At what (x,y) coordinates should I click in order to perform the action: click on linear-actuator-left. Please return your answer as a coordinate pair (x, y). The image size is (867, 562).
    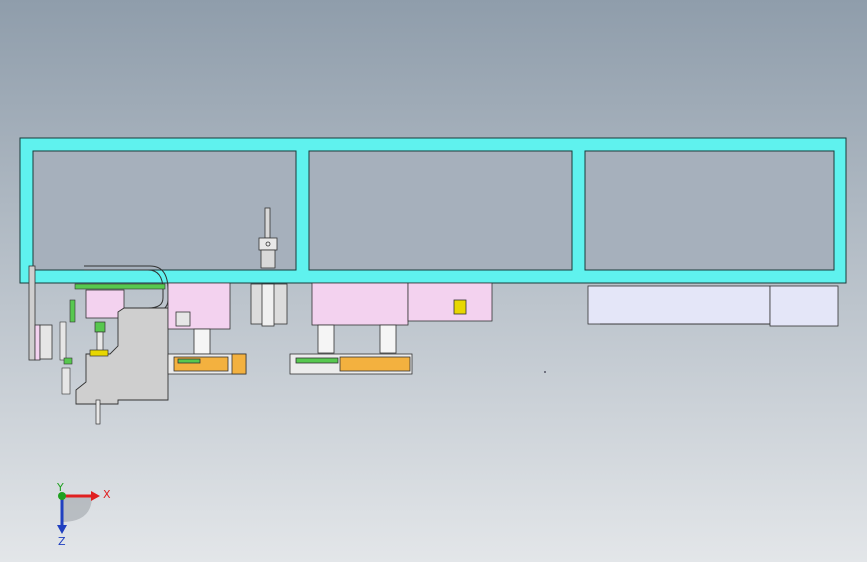
    Looking at the image, I should click on (207, 364).